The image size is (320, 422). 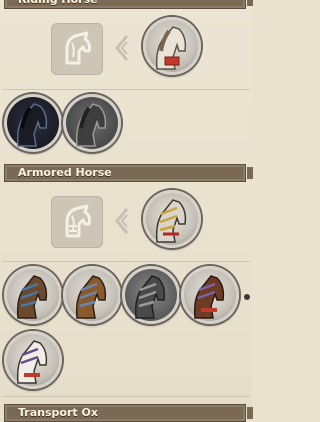 What do you see at coordinates (248, 297) in the screenshot?
I see `partial-medal-edge` at bounding box center [248, 297].